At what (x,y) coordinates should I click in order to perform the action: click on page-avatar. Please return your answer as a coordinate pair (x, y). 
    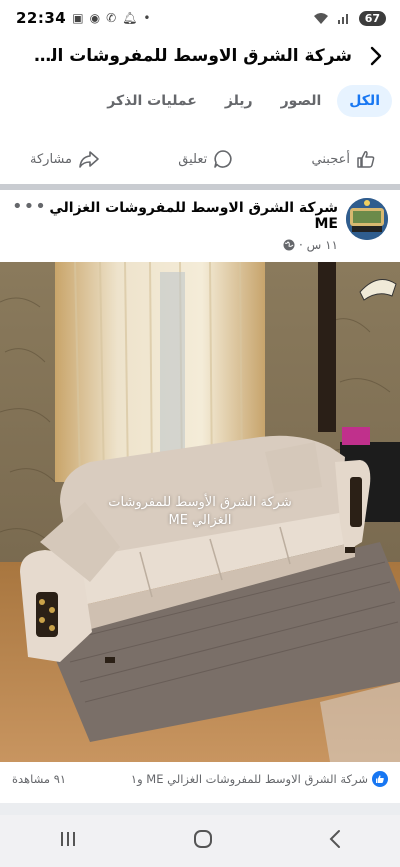
    Looking at the image, I should click on (367, 219).